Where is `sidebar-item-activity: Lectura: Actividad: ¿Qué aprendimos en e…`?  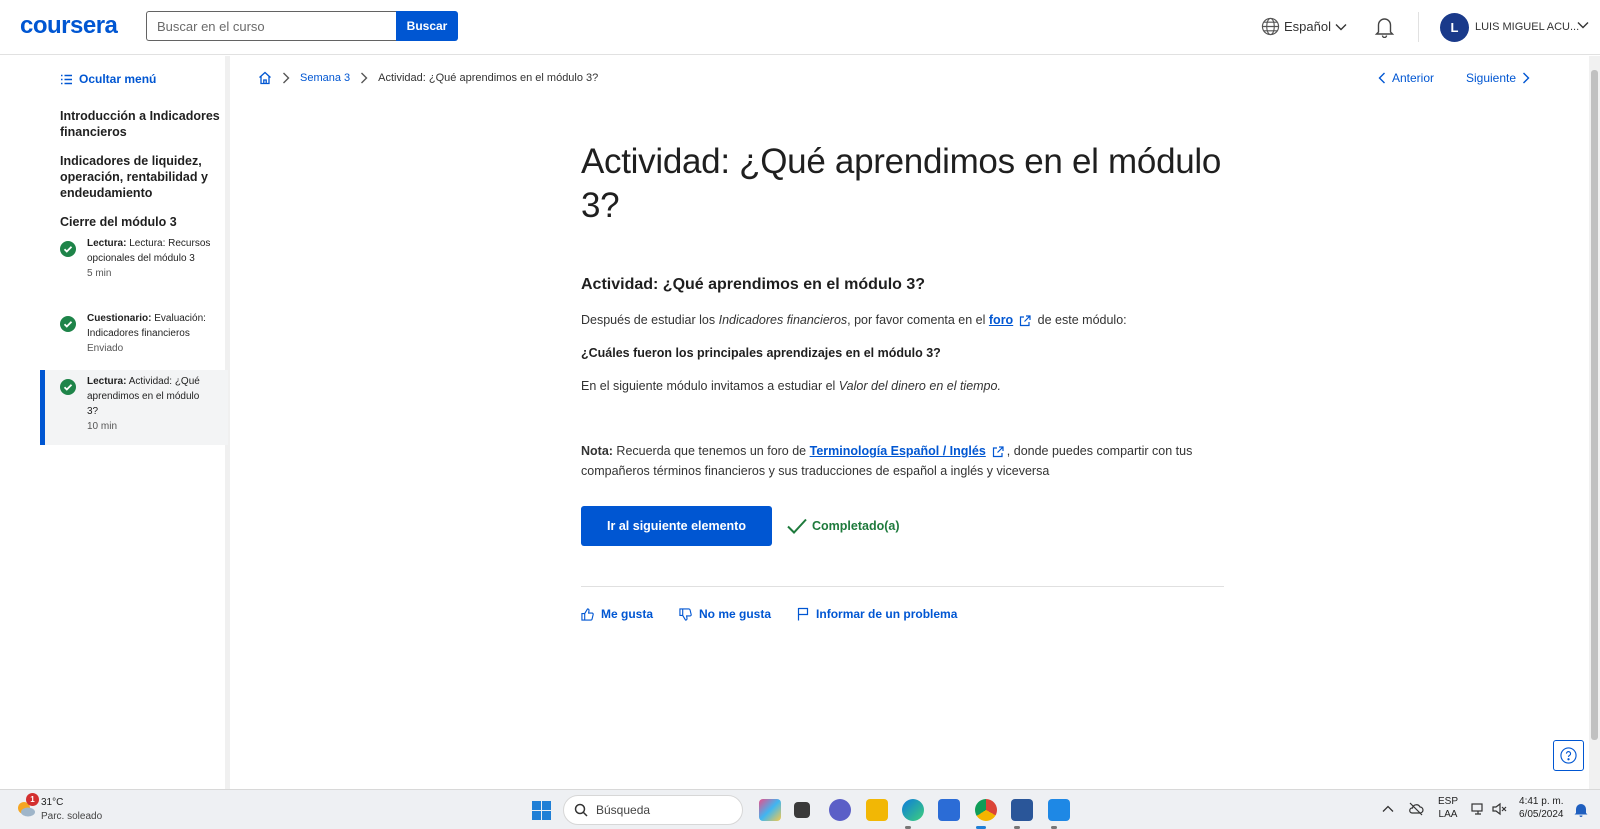
sidebar-item-activity: Lectura: Actividad: ¿Qué aprendimos en e… is located at coordinates (134, 407).